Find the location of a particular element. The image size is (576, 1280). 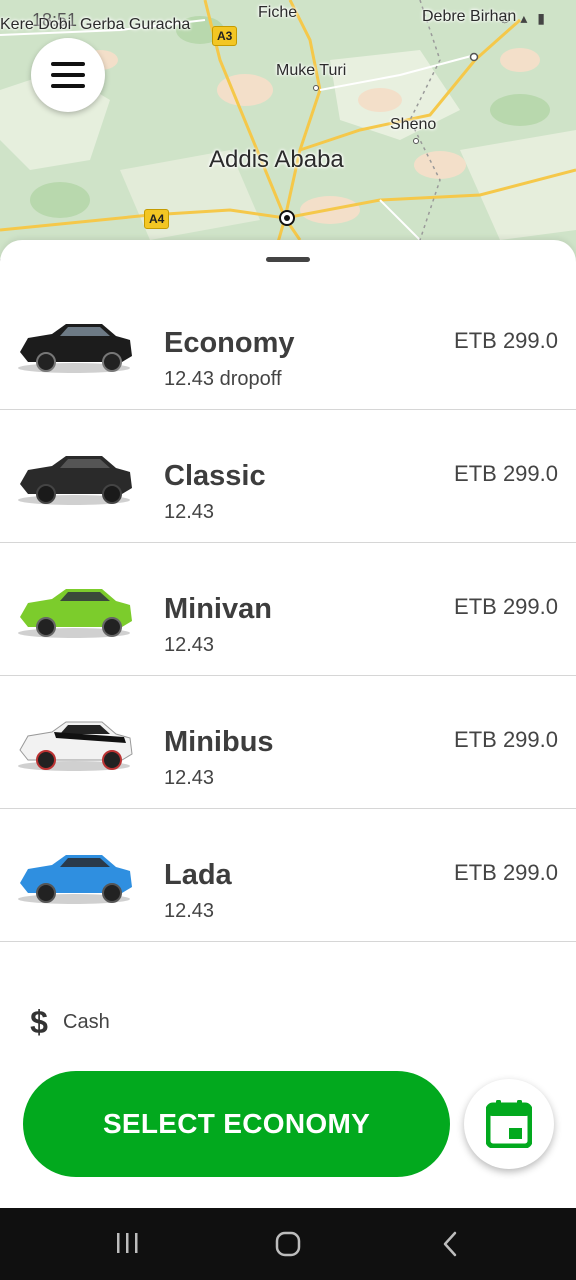

map-label-addis-ababa: Addis Ababa is located at coordinates (276, 159).